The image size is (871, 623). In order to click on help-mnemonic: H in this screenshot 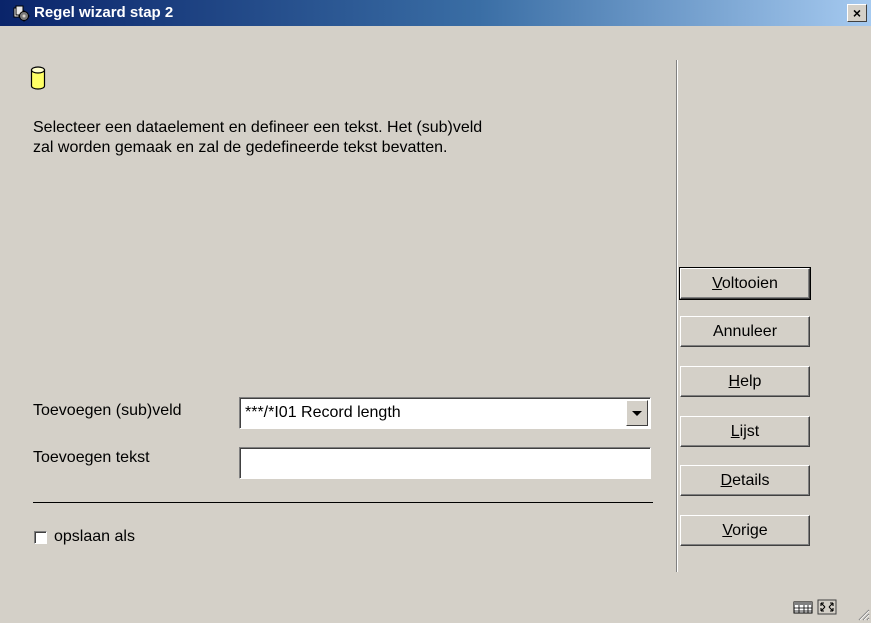, I will do `click(734, 381)`.